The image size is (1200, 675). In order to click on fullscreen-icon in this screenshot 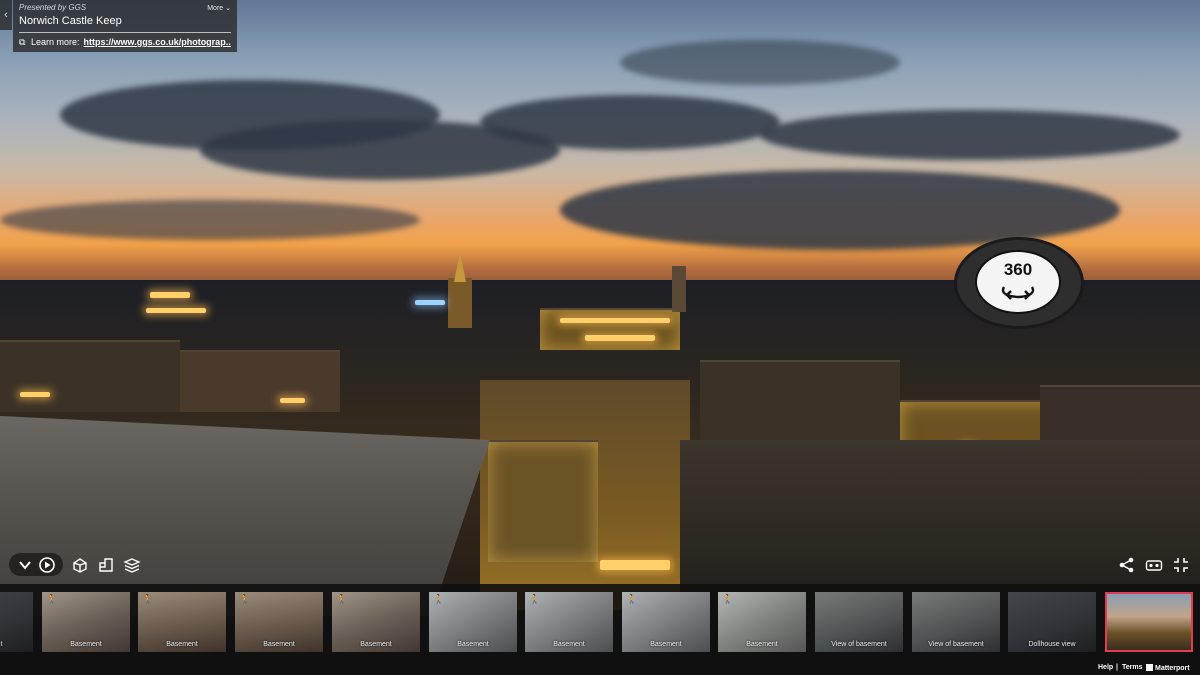, I will do `click(1181, 565)`.